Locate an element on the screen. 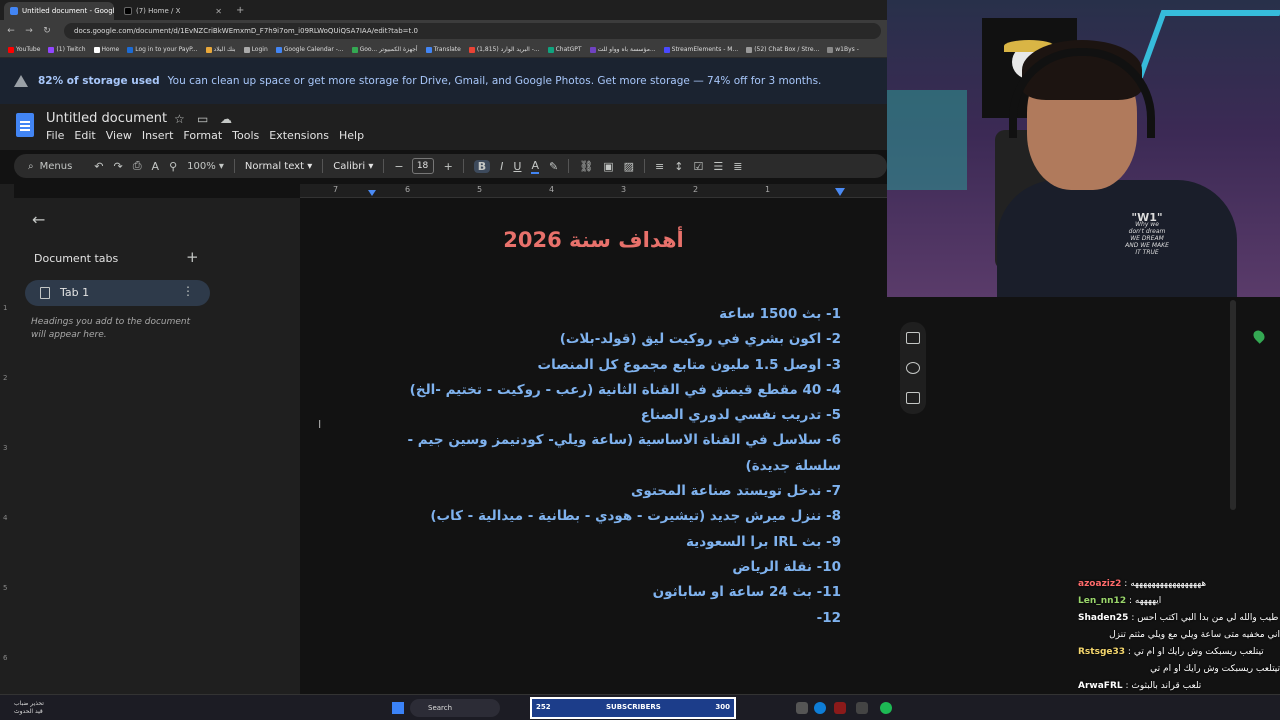 This screenshot has width=1280, height=720. menu-tools: Tools is located at coordinates (245, 135).